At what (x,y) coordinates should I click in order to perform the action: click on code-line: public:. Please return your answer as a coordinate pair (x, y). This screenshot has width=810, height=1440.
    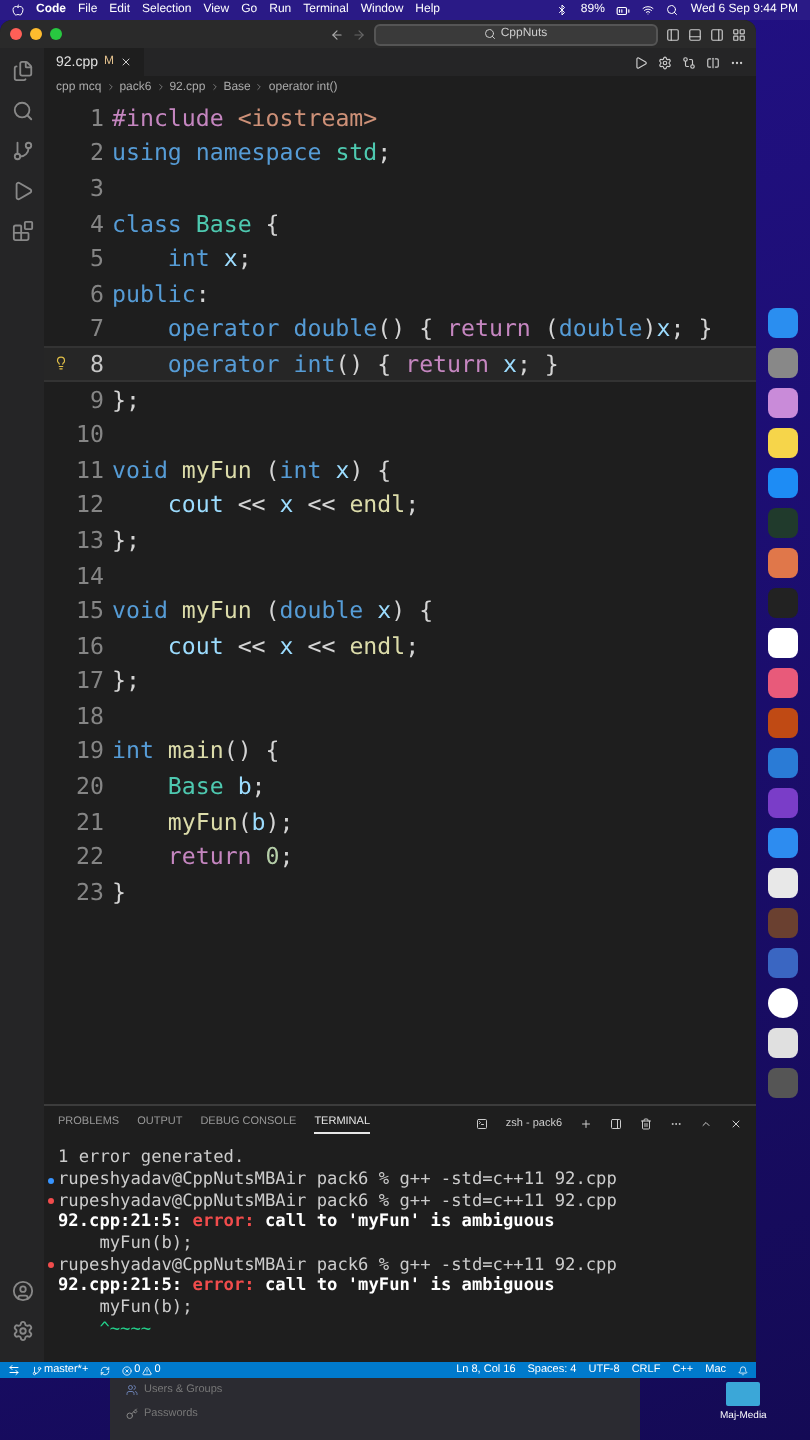
    Looking at the image, I should click on (161, 293).